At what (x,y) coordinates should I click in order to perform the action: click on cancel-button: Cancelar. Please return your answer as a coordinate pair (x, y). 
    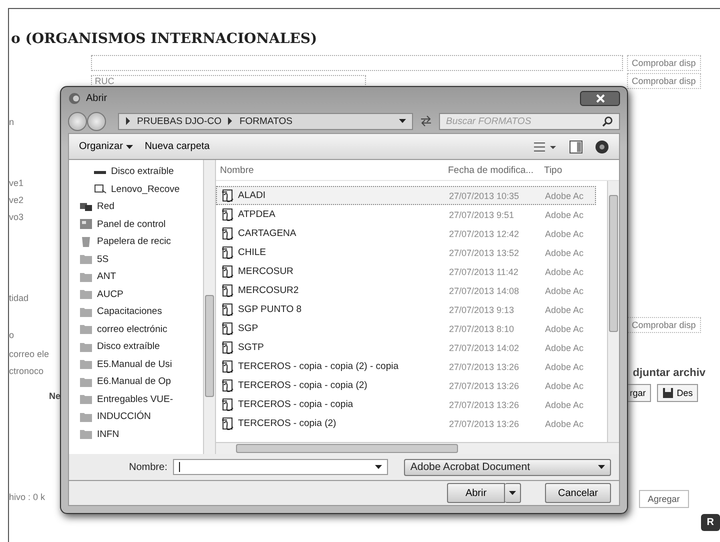
    Looking at the image, I should click on (578, 493).